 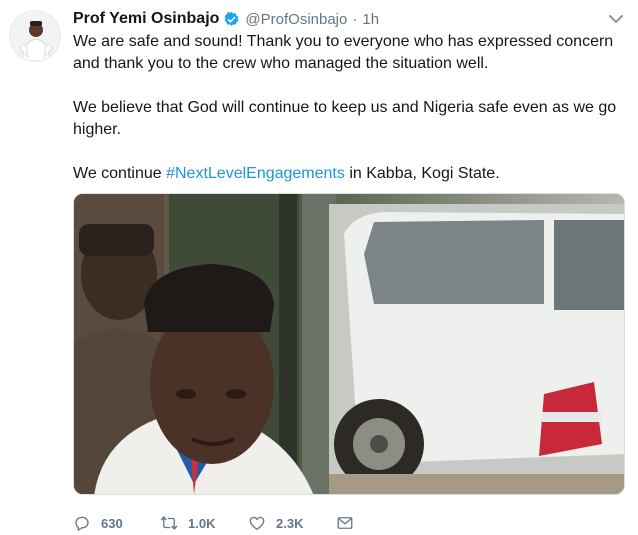 I want to click on timestamp: 1h, so click(x=370, y=19).